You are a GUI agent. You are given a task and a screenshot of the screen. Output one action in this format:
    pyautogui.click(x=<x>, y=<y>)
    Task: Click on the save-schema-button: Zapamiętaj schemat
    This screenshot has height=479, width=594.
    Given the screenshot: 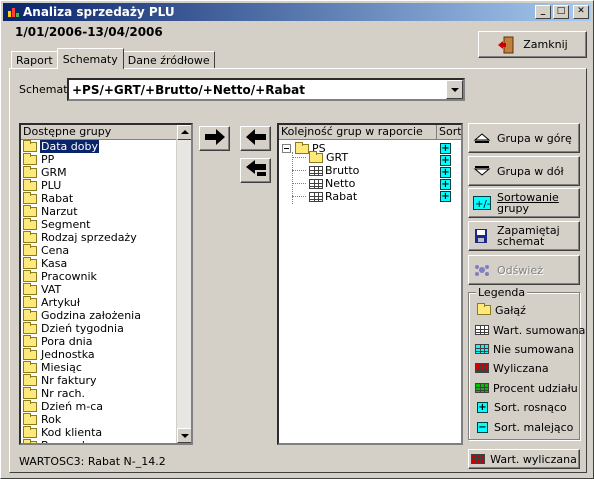 What is the action you would take?
    pyautogui.click(x=524, y=236)
    